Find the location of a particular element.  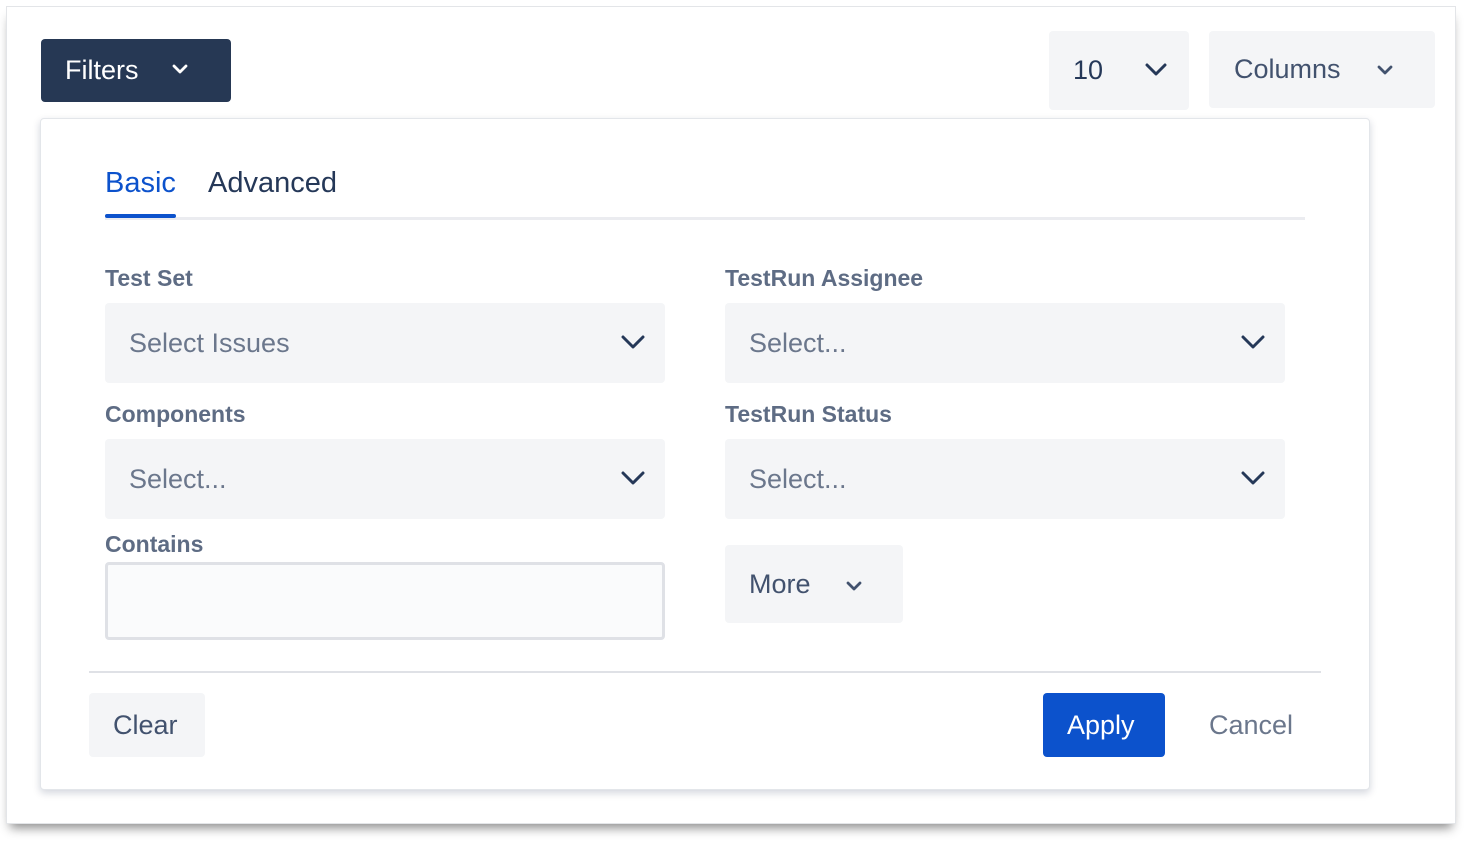

tab-advanced: Advanced is located at coordinates (272, 190).